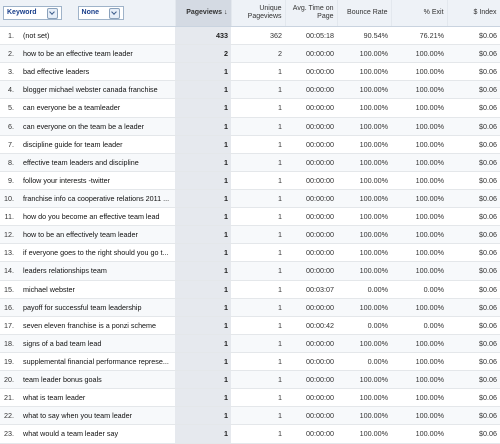  I want to click on row-index: 14., so click(10, 271).